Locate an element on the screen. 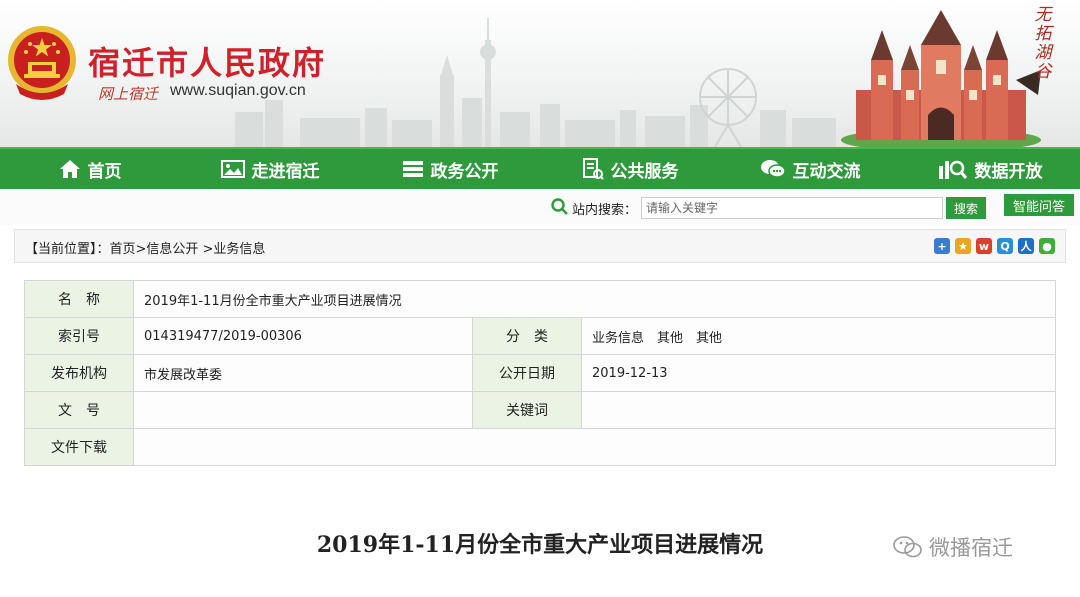 This screenshot has width=1080, height=597. download-value is located at coordinates (594, 447).